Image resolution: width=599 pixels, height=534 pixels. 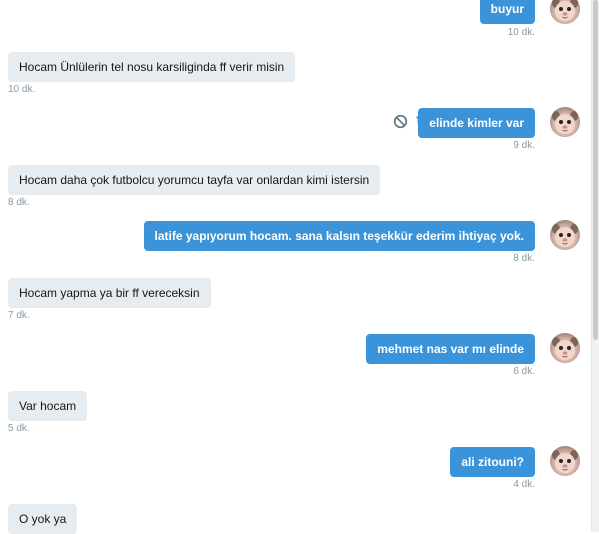 What do you see at coordinates (524, 484) in the screenshot?
I see `message-timestamp: 4 dk.` at bounding box center [524, 484].